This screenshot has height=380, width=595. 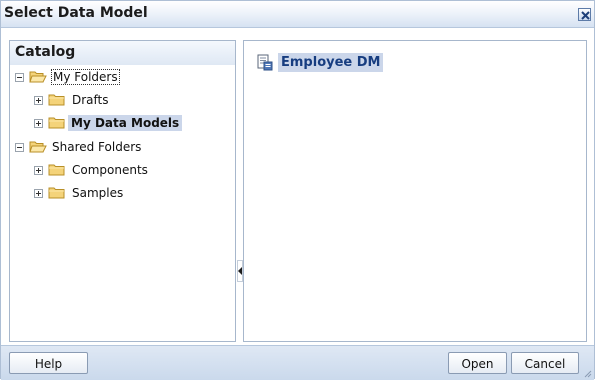 I want to click on close-icon, so click(x=585, y=15).